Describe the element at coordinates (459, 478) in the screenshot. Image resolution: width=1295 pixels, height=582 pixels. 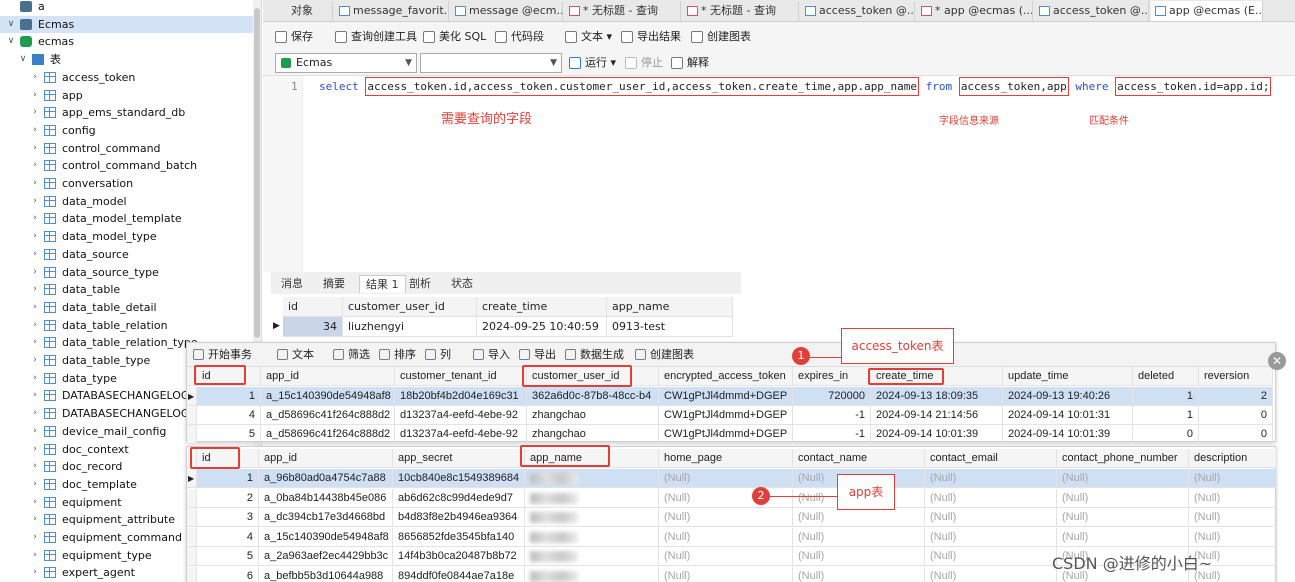
I see `grid-cell: 10cb840e8c1549389684` at that location.